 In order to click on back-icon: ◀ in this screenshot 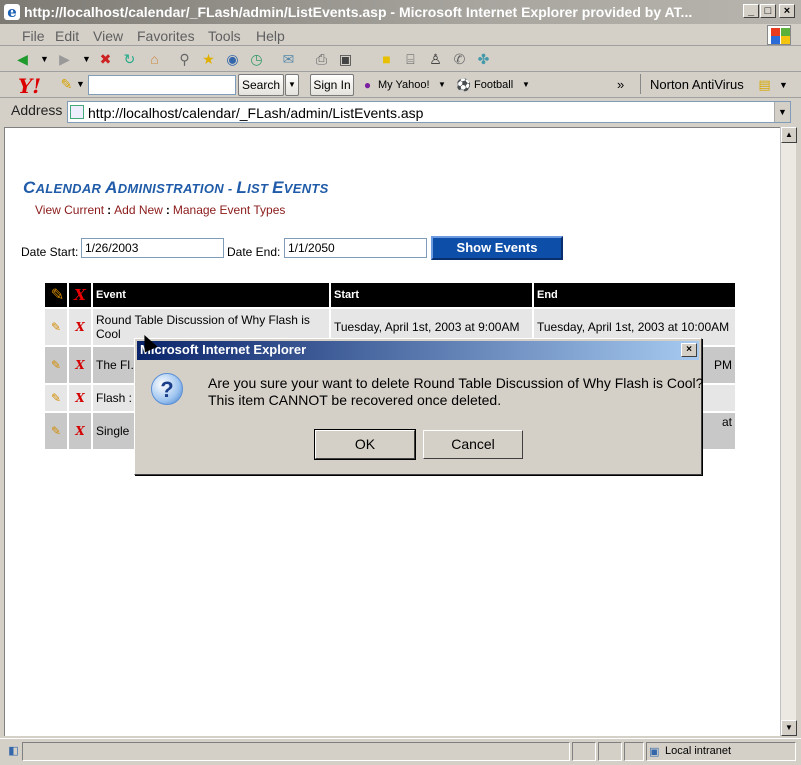, I will do `click(22, 59)`.